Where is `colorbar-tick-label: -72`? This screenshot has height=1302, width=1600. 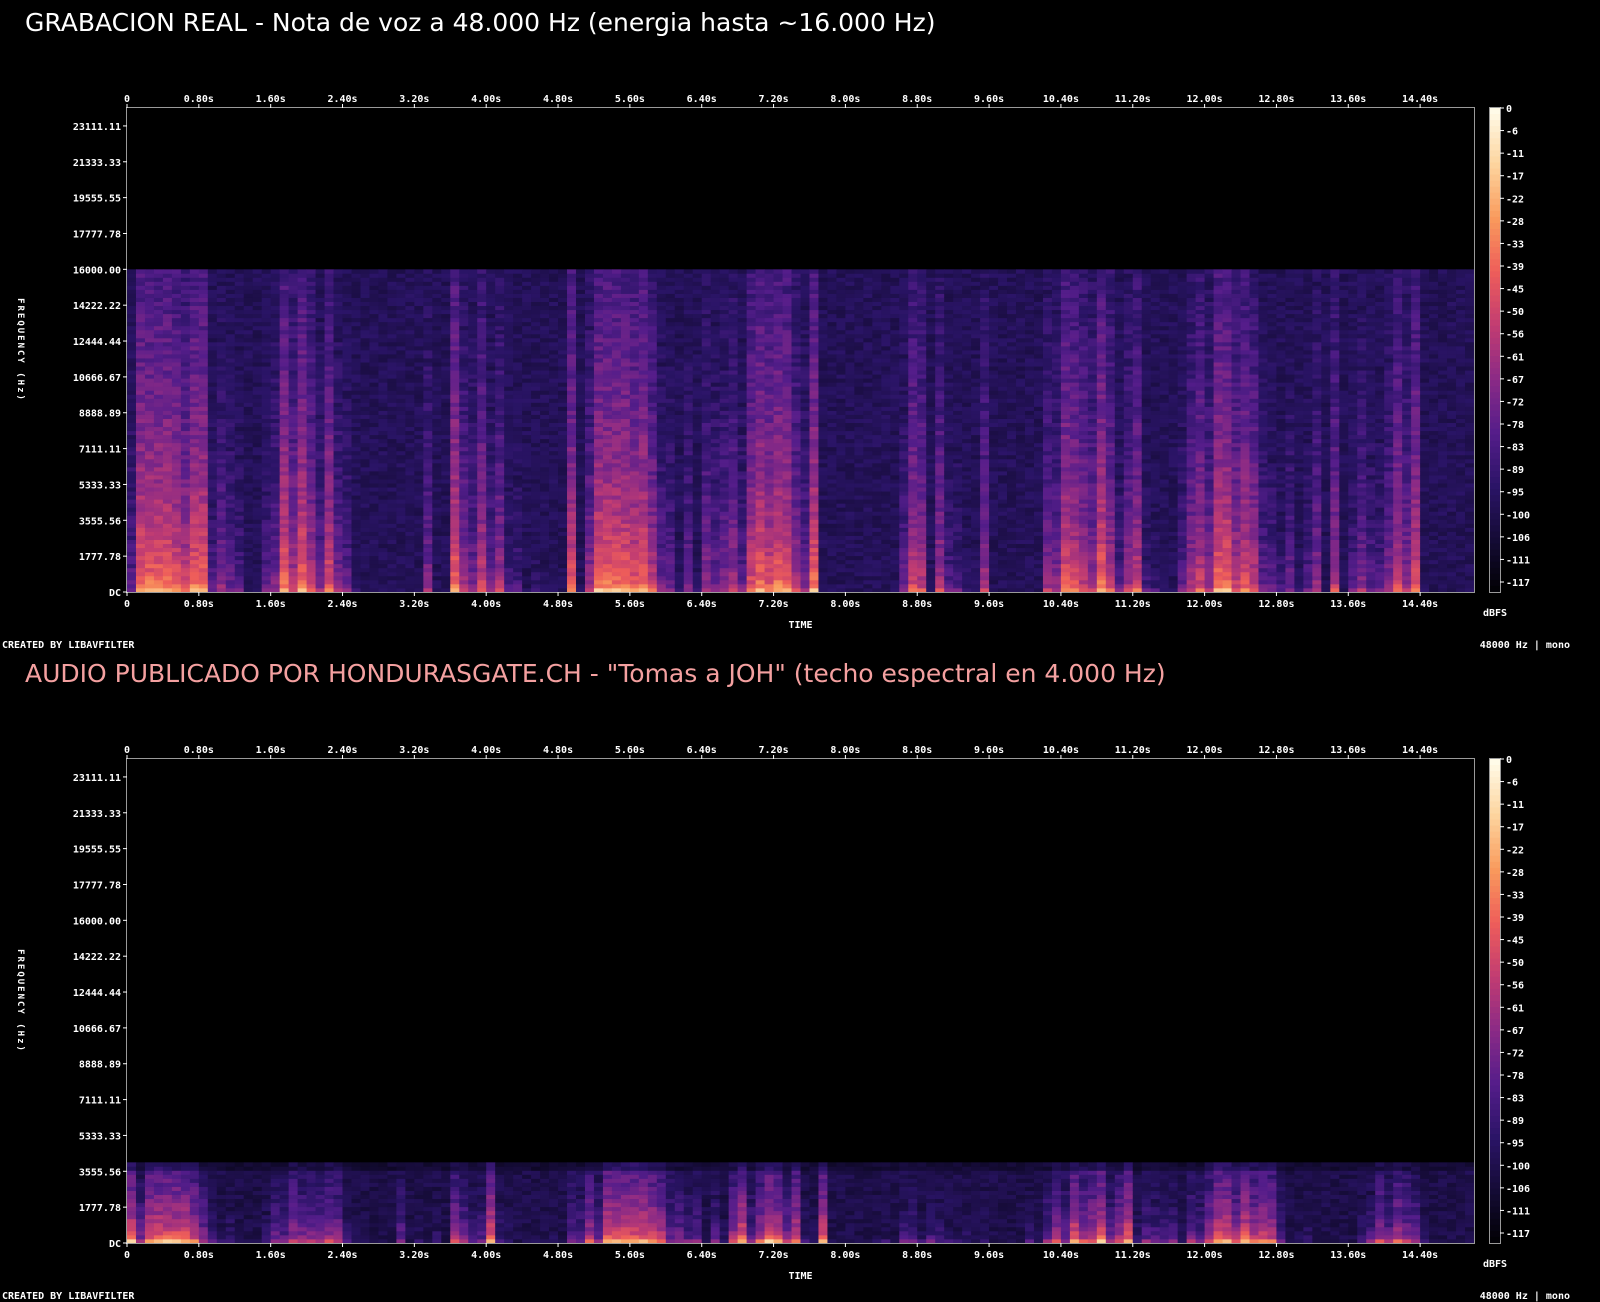
colorbar-tick-label: -72 is located at coordinates (1515, 402).